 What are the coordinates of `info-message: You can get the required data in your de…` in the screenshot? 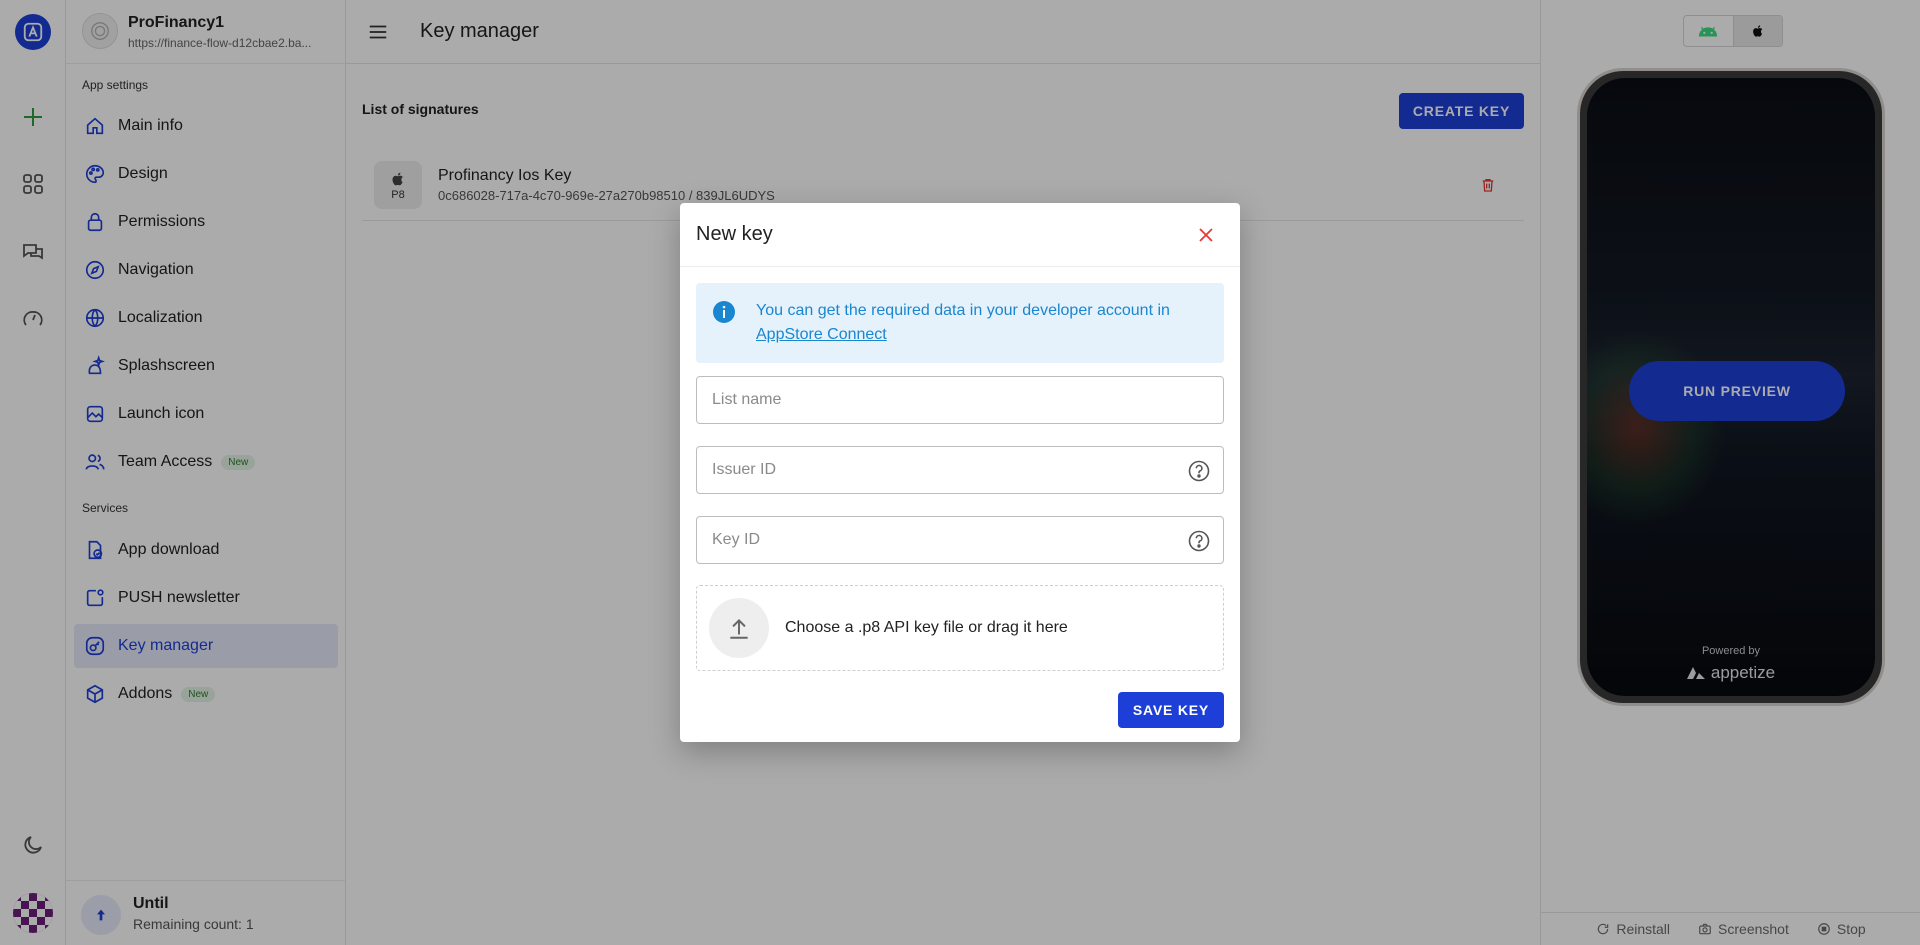 It's located at (963, 310).